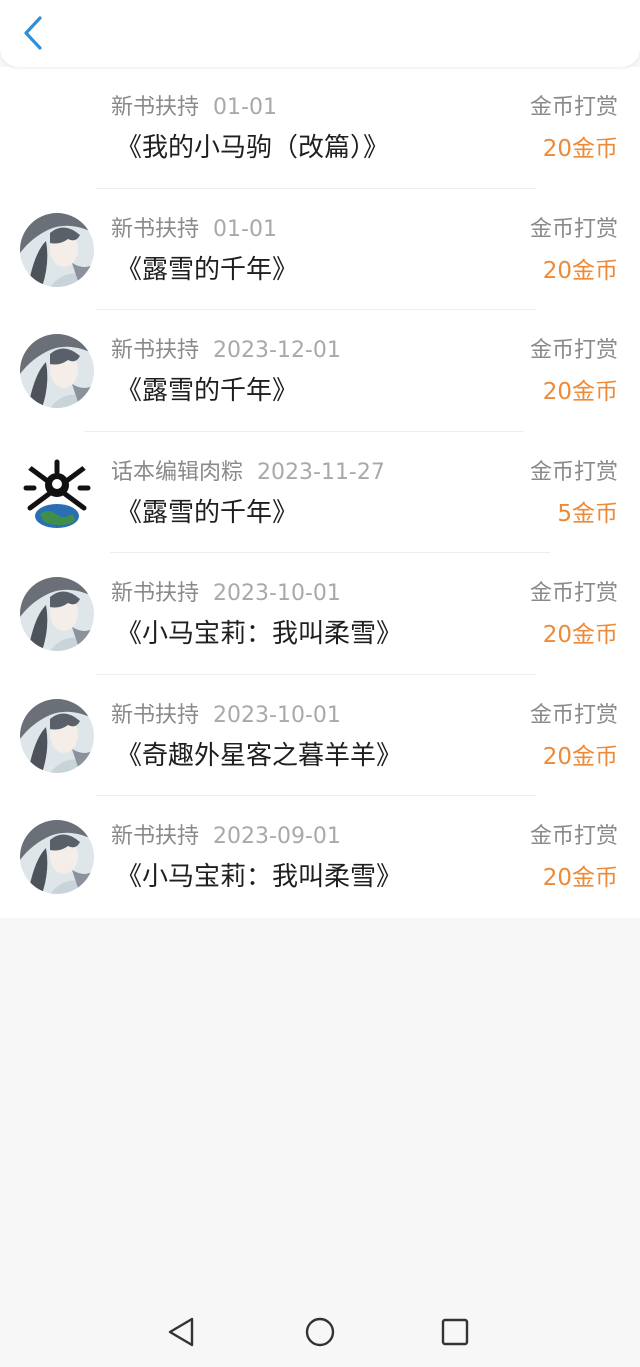 The width and height of the screenshot is (640, 1367). I want to click on triangle-back-icon, so click(181, 1332).